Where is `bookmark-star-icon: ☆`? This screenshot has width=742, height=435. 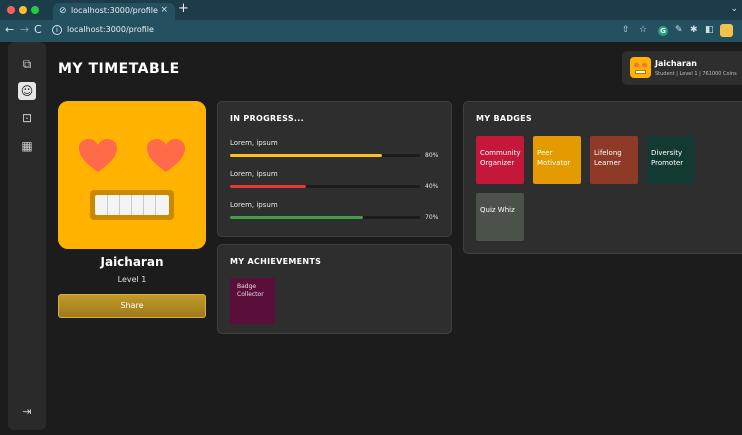 bookmark-star-icon: ☆ is located at coordinates (643, 30).